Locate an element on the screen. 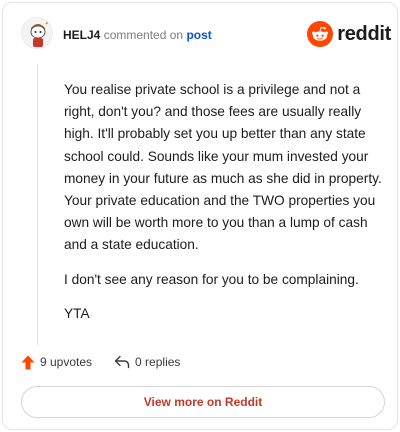 The width and height of the screenshot is (400, 432). reply-button: 0 replies is located at coordinates (147, 362).